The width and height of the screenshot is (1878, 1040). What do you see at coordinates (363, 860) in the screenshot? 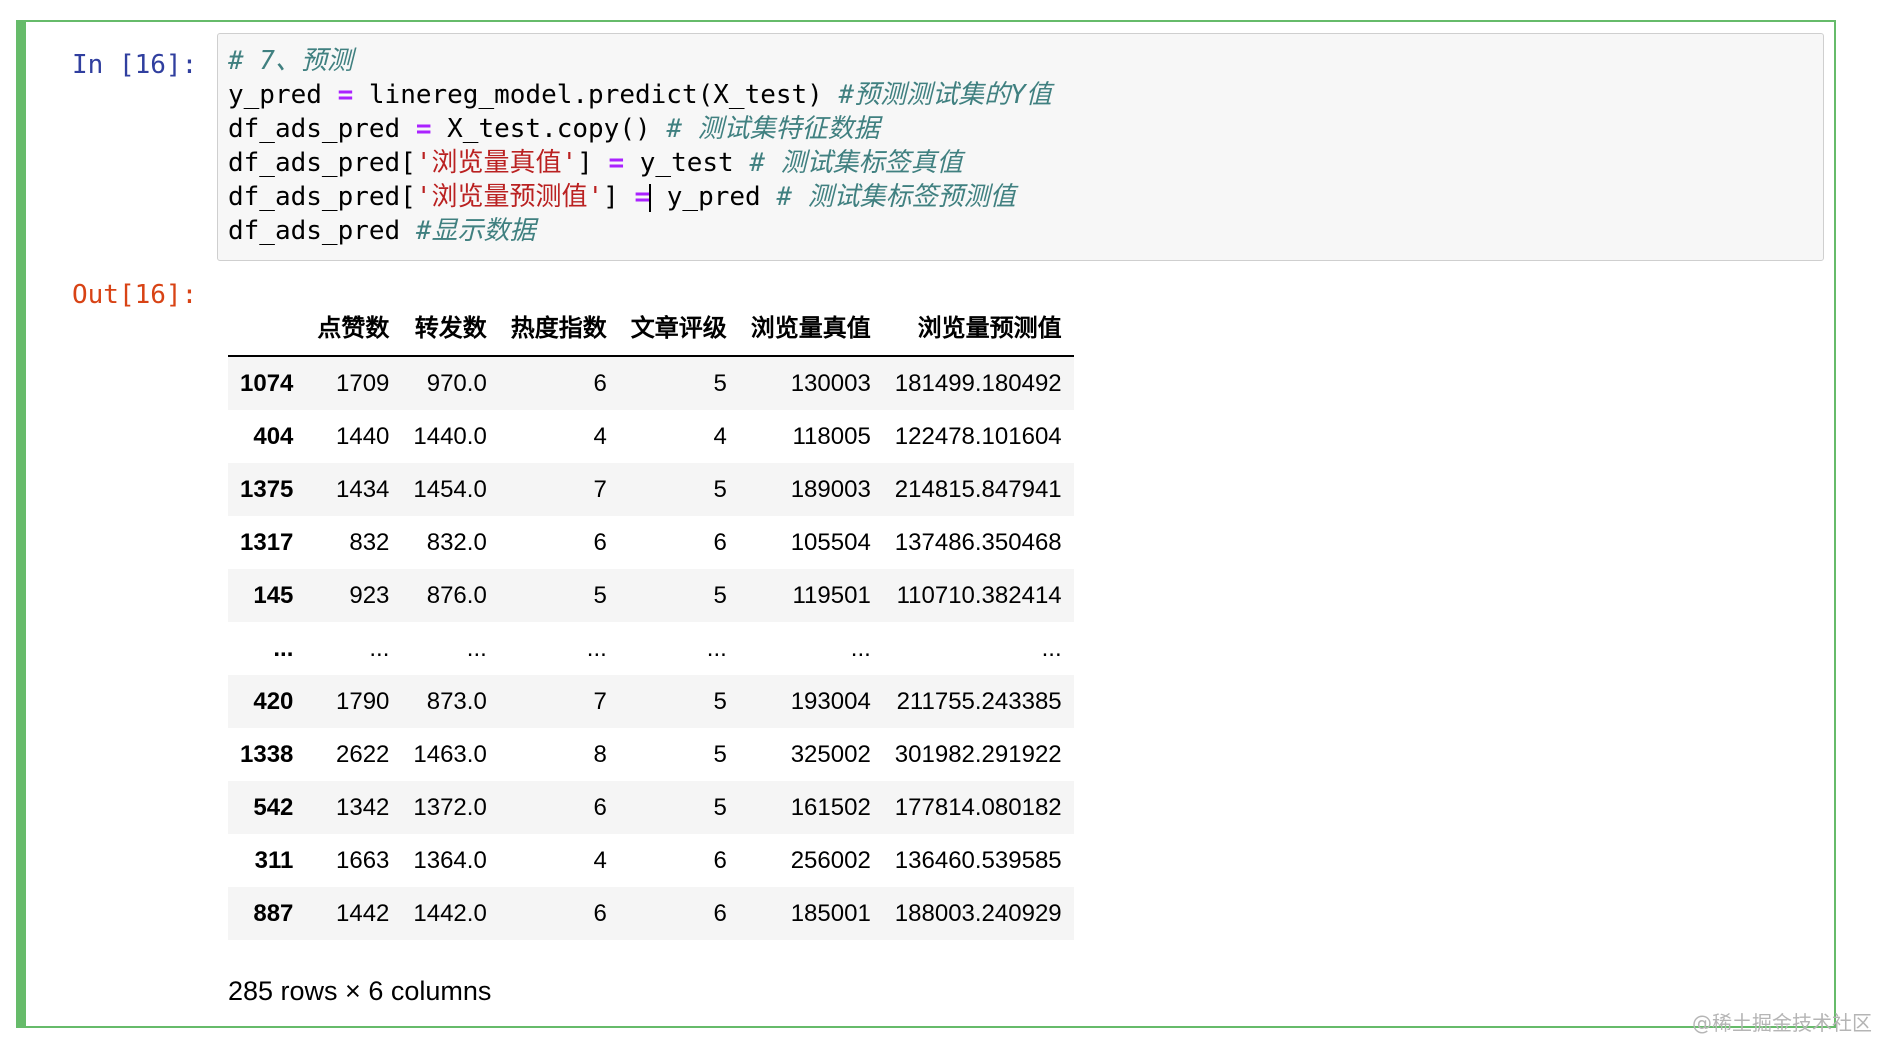
I see `table-cell: 1663` at bounding box center [363, 860].